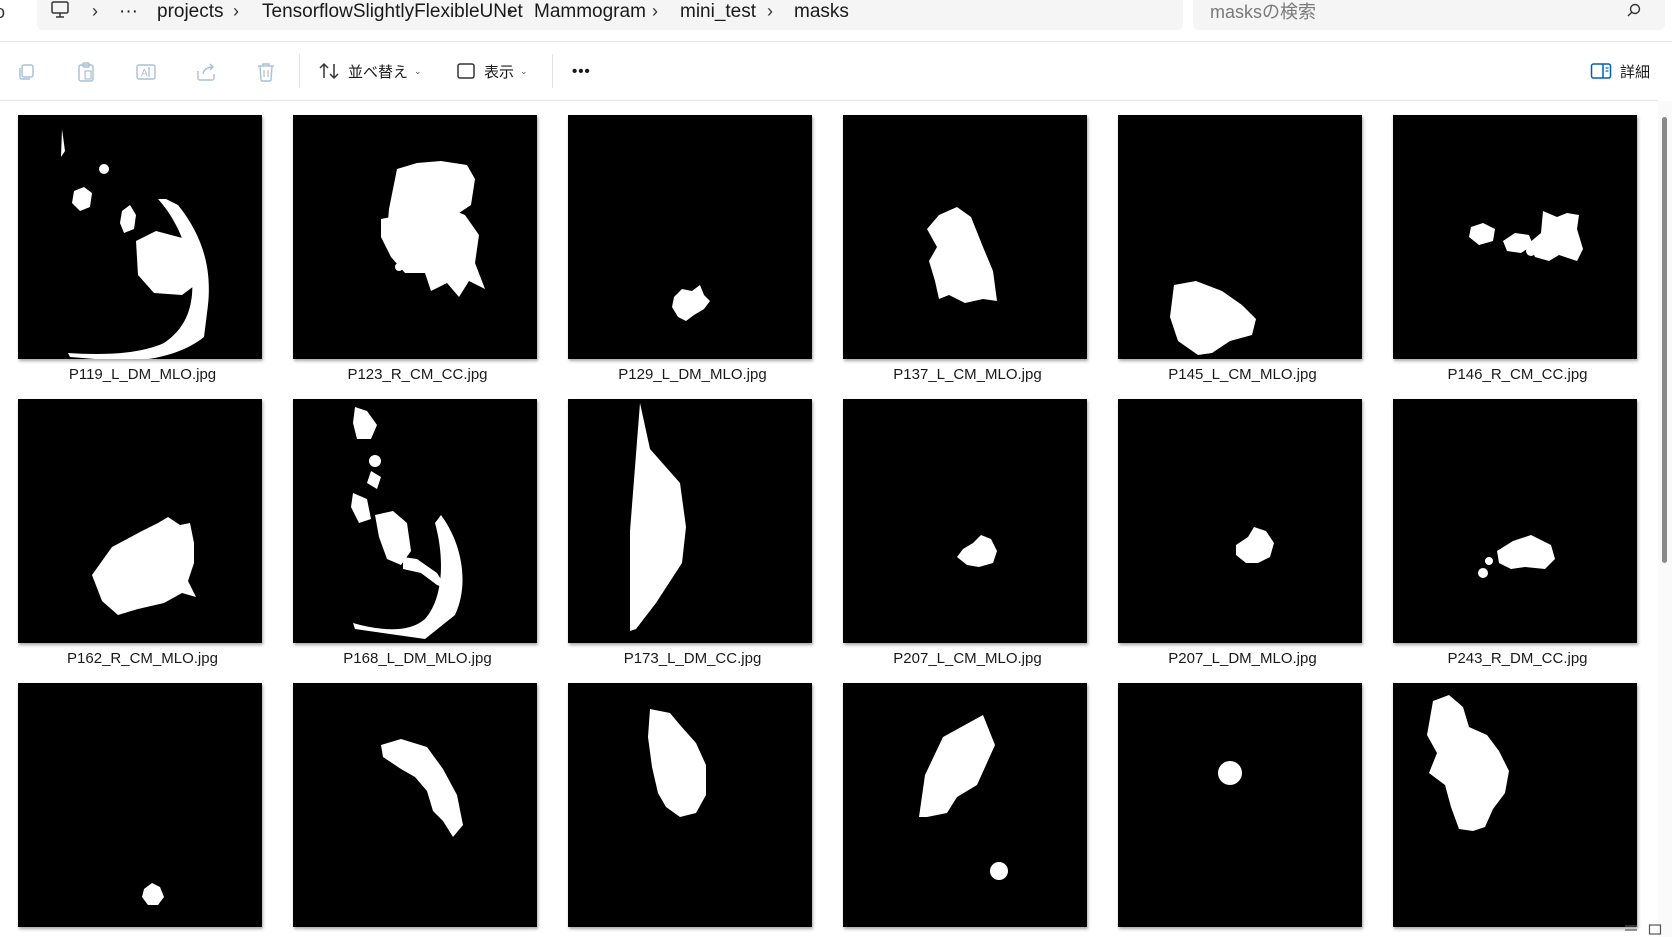 This screenshot has height=937, width=1672. Describe the element at coordinates (718, 13) in the screenshot. I see `breadcrumb-item-mini-test: mini_test` at that location.